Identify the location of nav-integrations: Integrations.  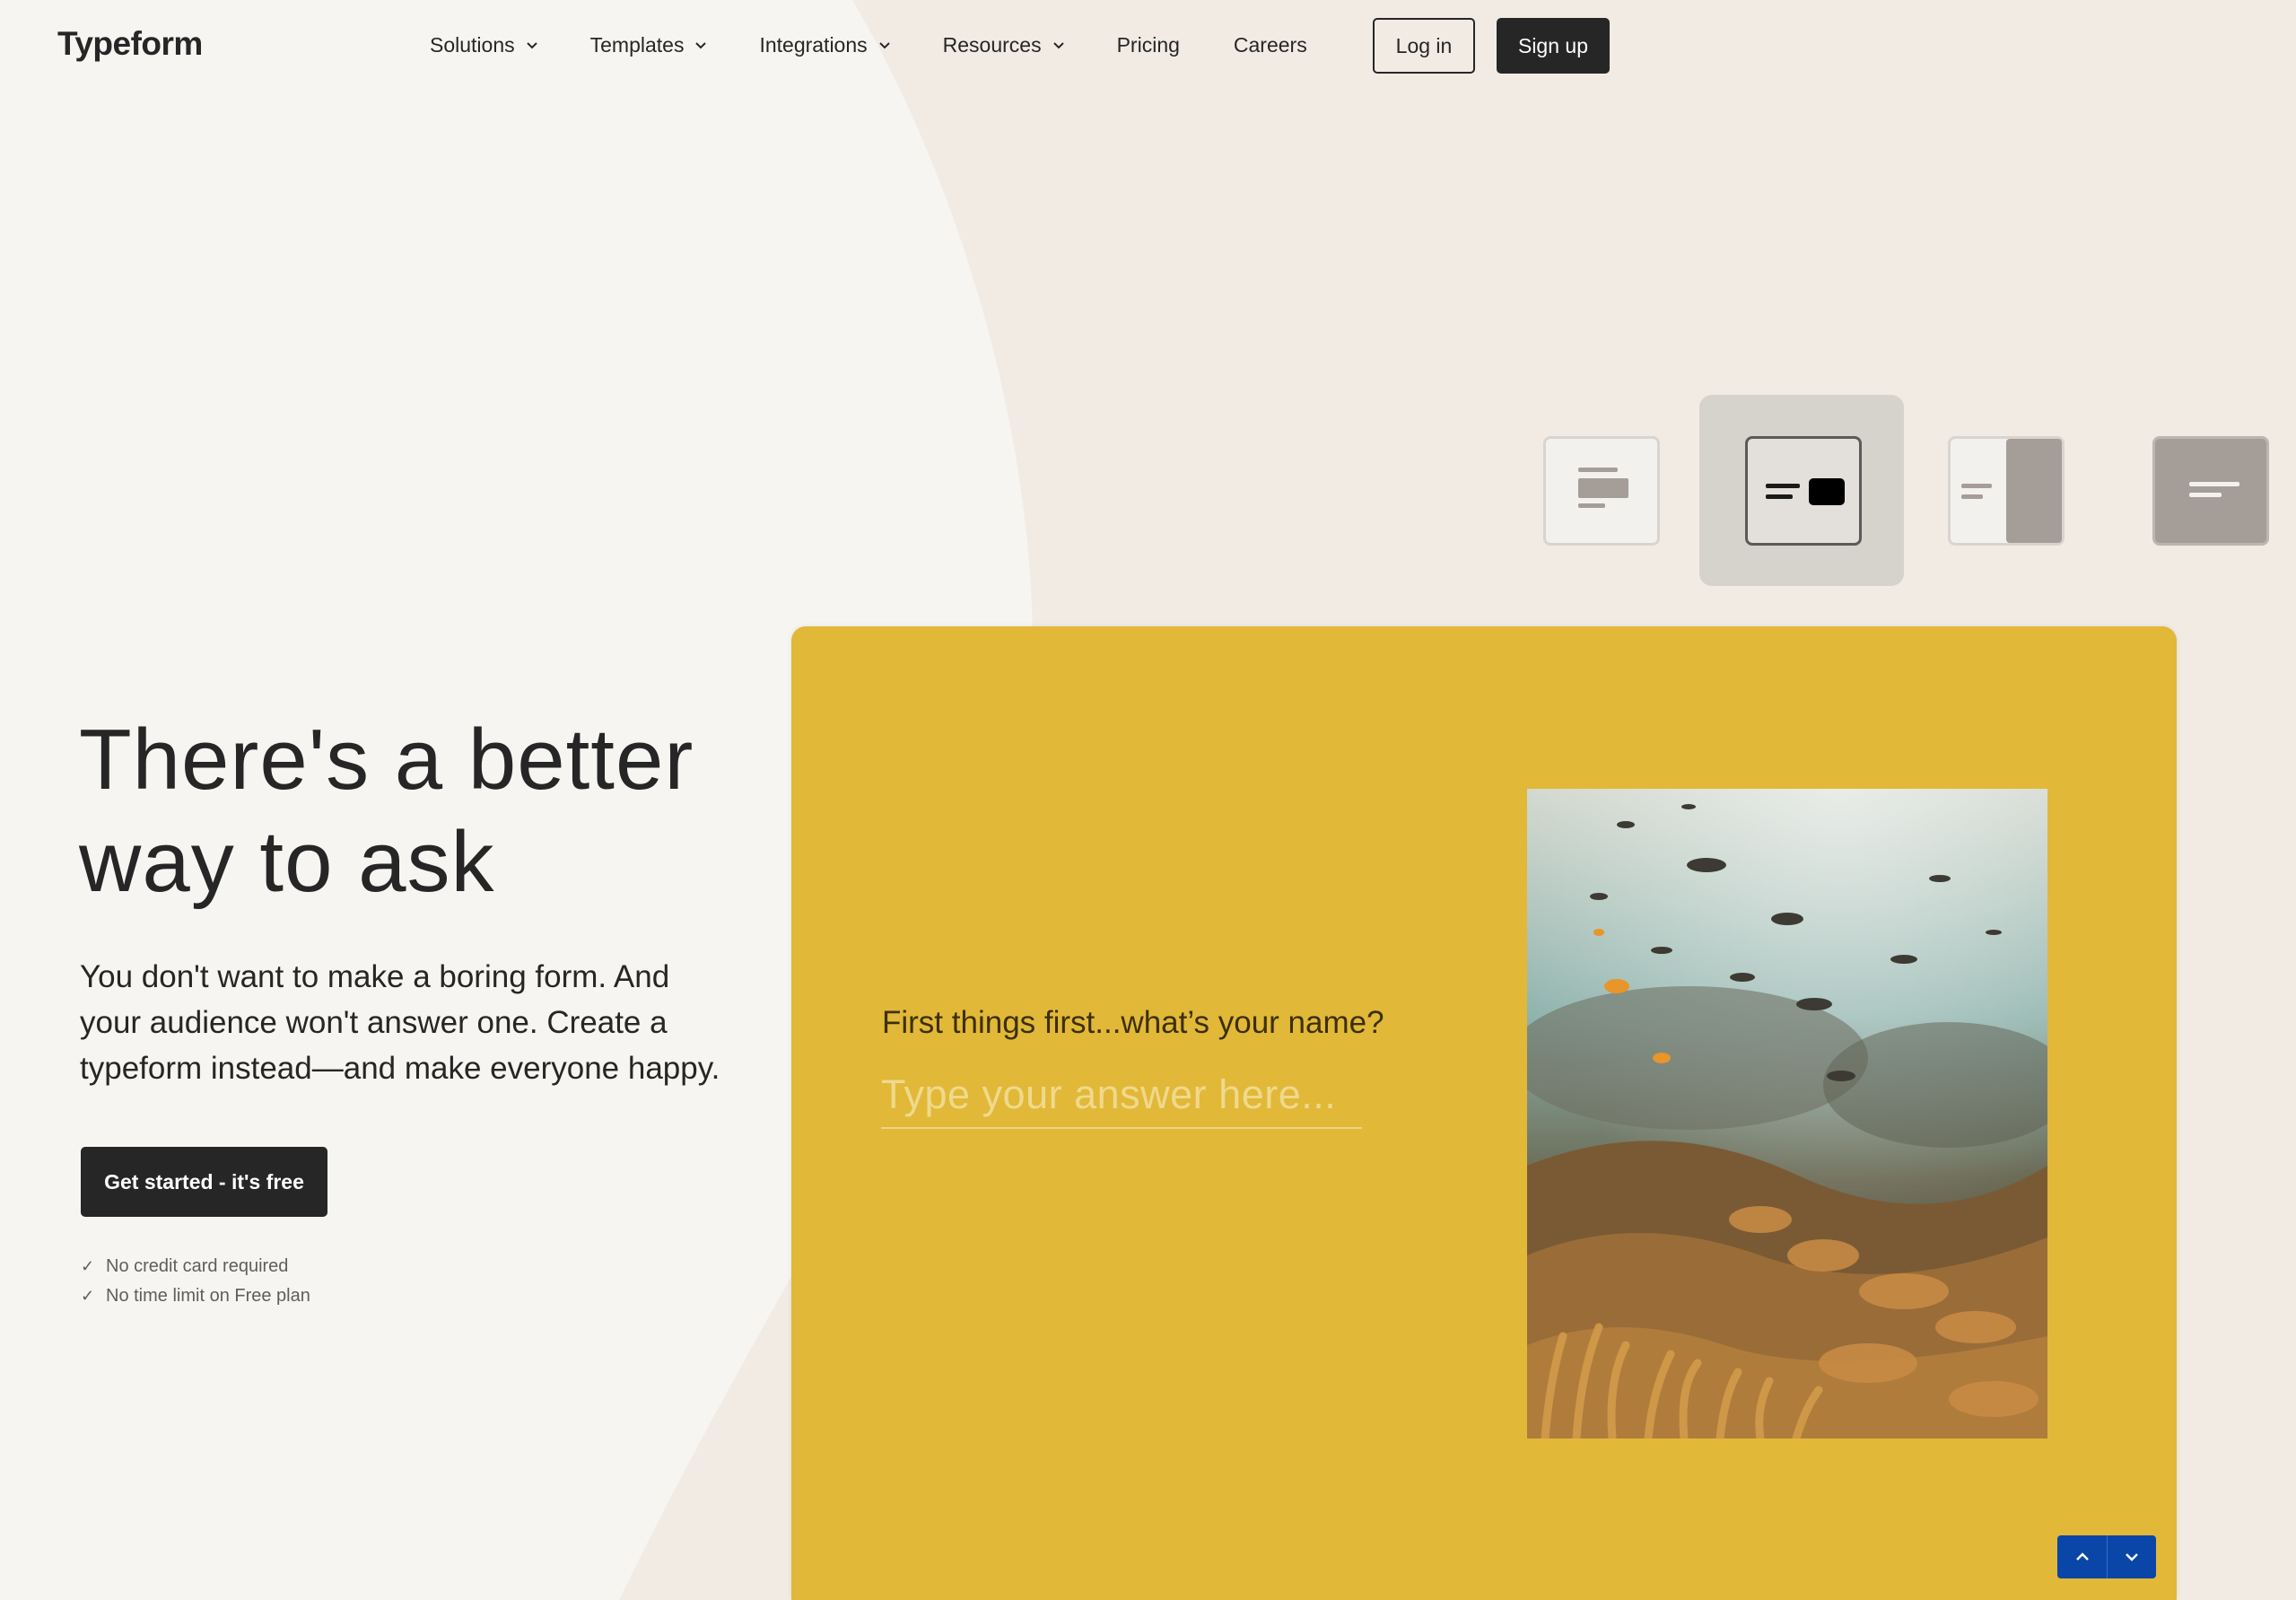
(825, 45).